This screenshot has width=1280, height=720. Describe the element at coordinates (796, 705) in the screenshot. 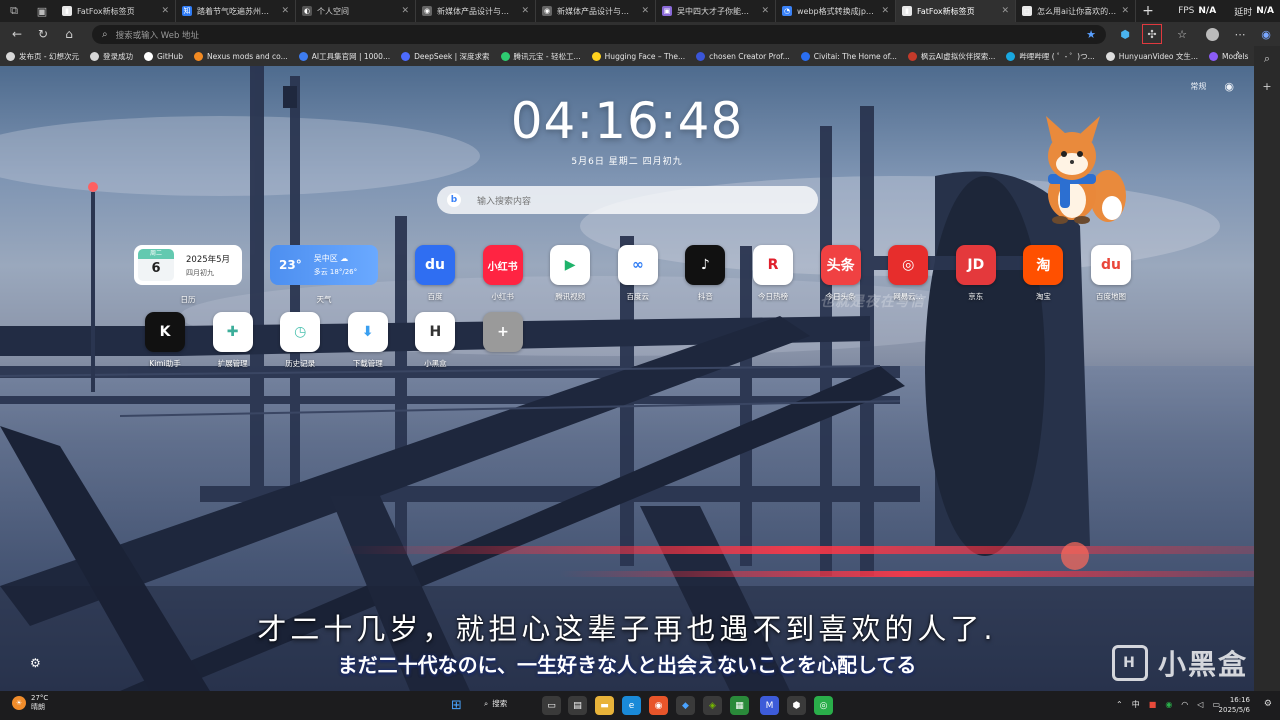

I see `app-dark-icon: ⬢` at that location.